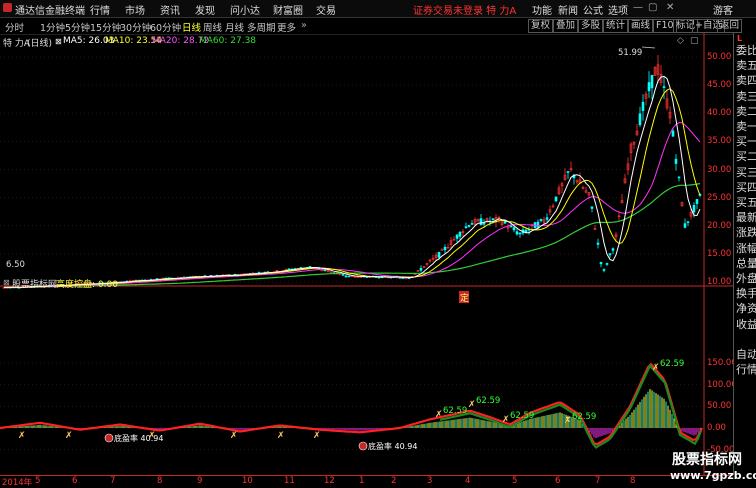 The height and width of the screenshot is (488, 756). Describe the element at coordinates (746, 354) in the screenshot. I see `quote-panel-item: 自动` at that location.